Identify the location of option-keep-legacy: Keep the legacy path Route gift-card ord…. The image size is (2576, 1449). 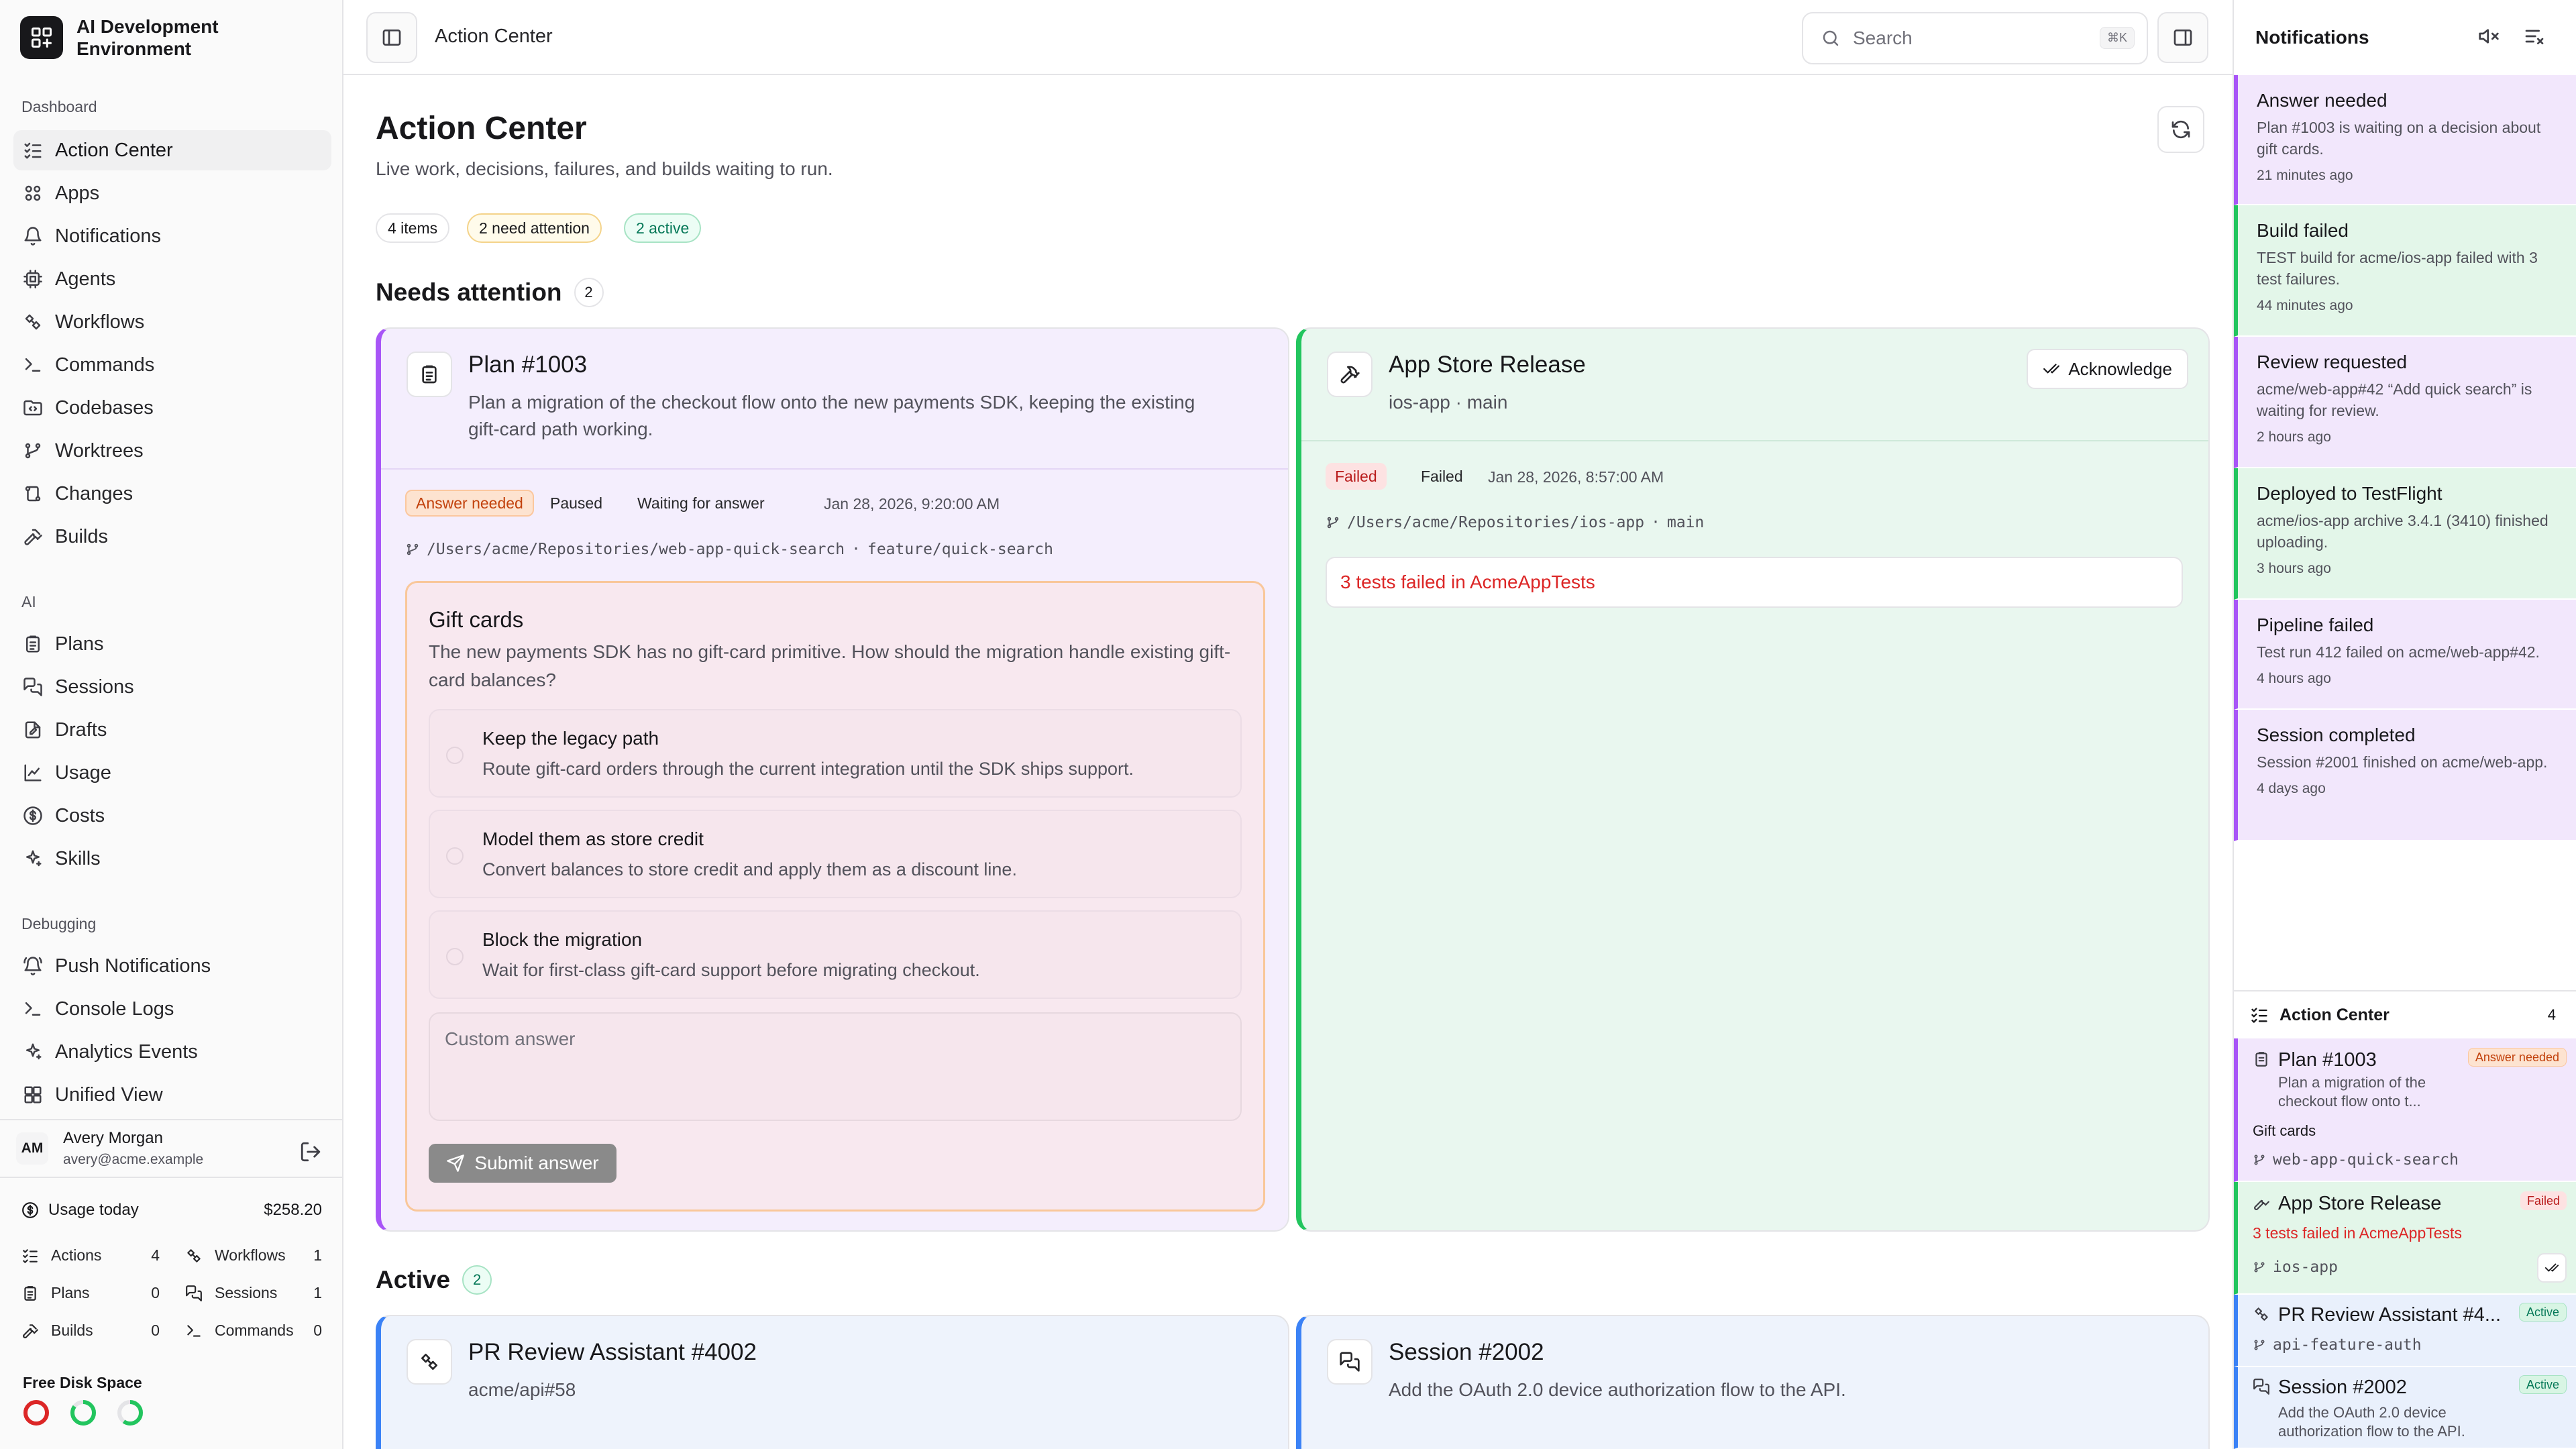
(835, 753).